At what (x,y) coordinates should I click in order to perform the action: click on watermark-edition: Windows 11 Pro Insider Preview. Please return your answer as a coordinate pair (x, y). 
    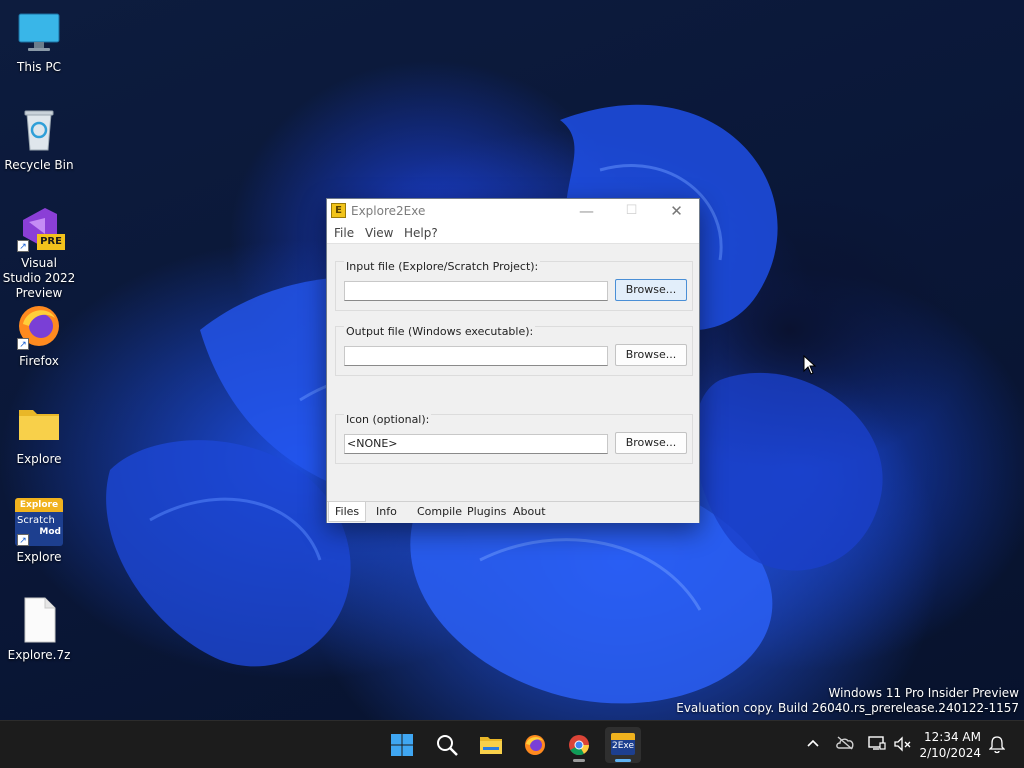
    Looking at the image, I should click on (923, 693).